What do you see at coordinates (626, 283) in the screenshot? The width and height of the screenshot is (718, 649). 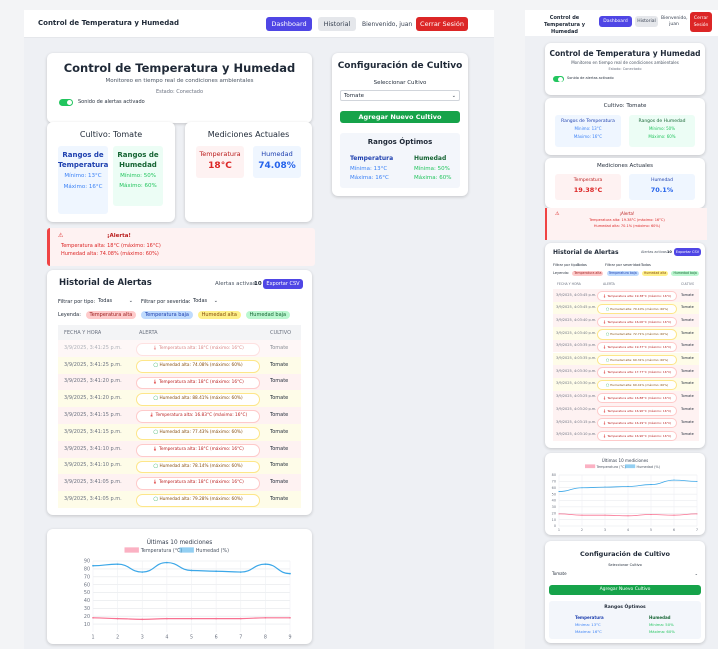 I see `table-header: FECHA Y HORA ALERTA CULTIVO` at bounding box center [626, 283].